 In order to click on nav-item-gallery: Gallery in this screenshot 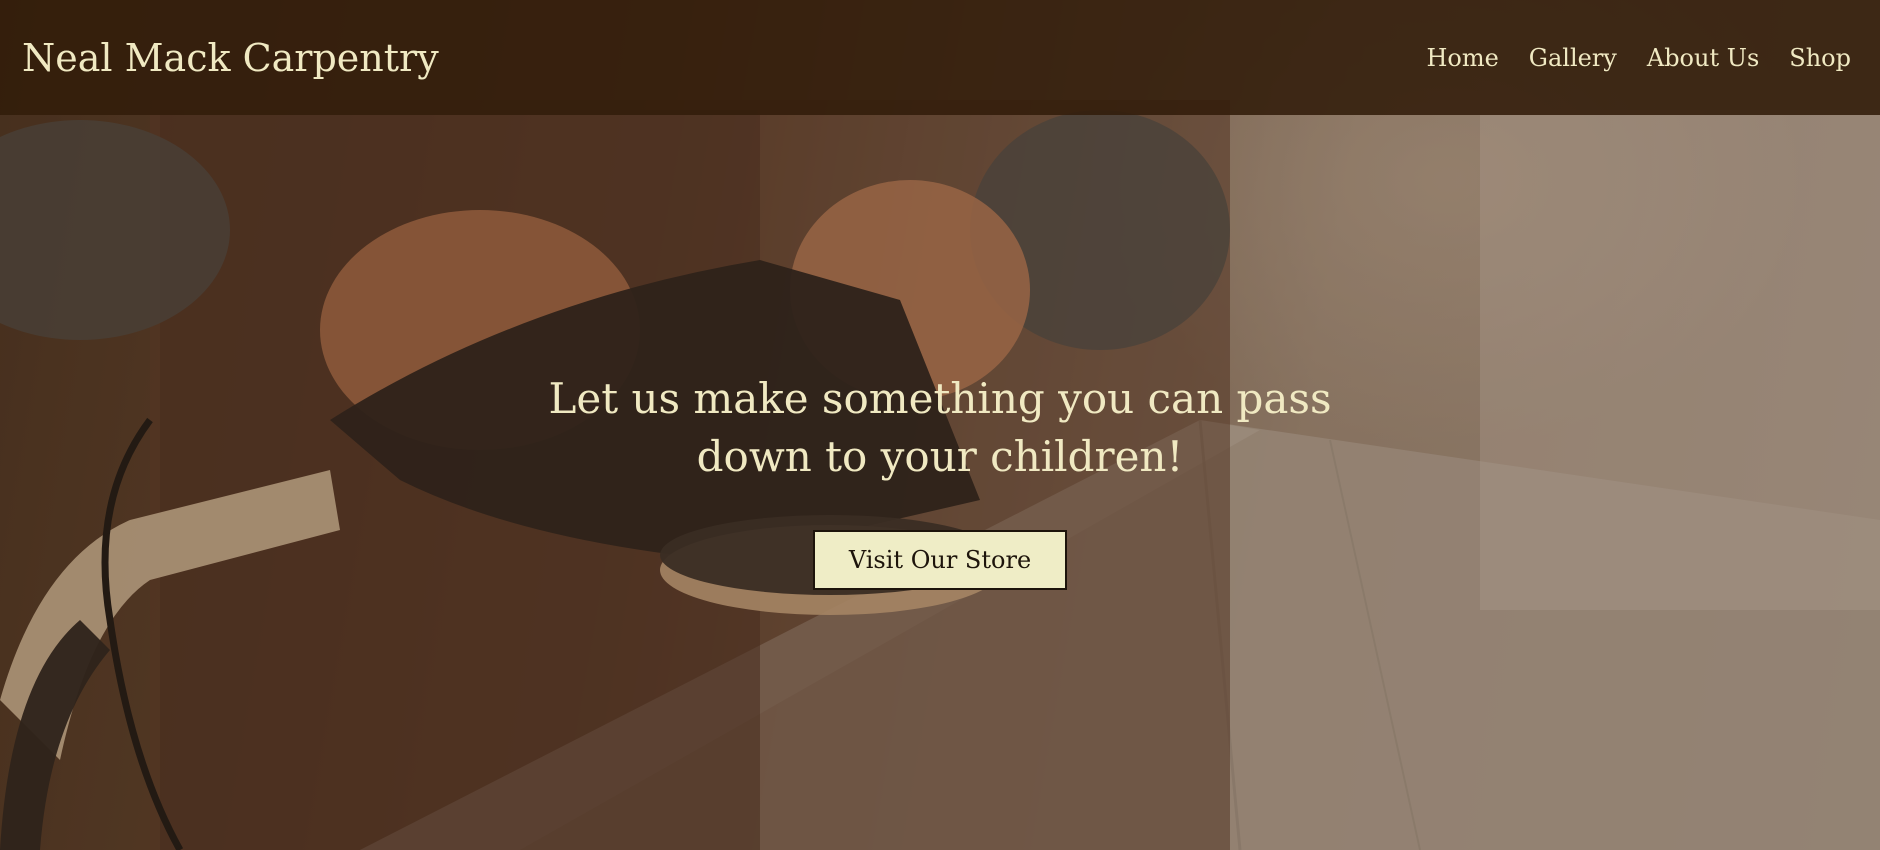, I will do `click(1573, 58)`.